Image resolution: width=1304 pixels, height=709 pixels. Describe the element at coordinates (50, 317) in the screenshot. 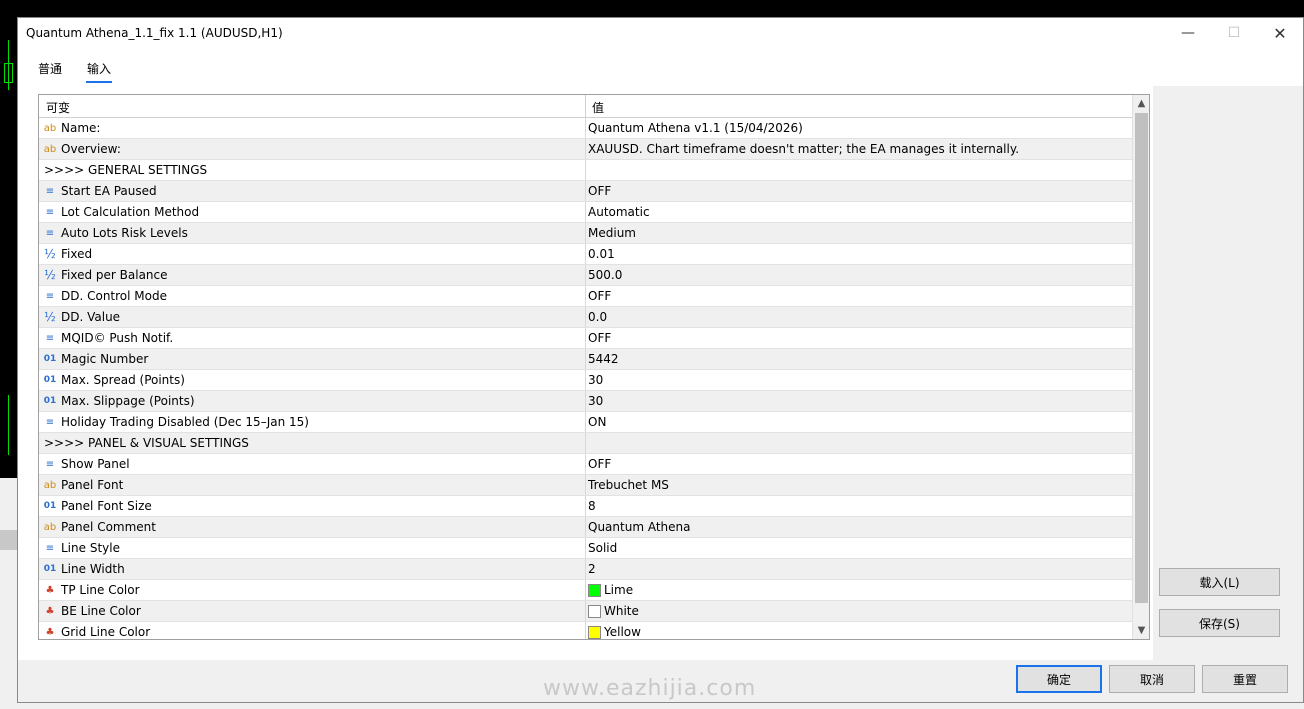

I see `double-icon: ½` at that location.